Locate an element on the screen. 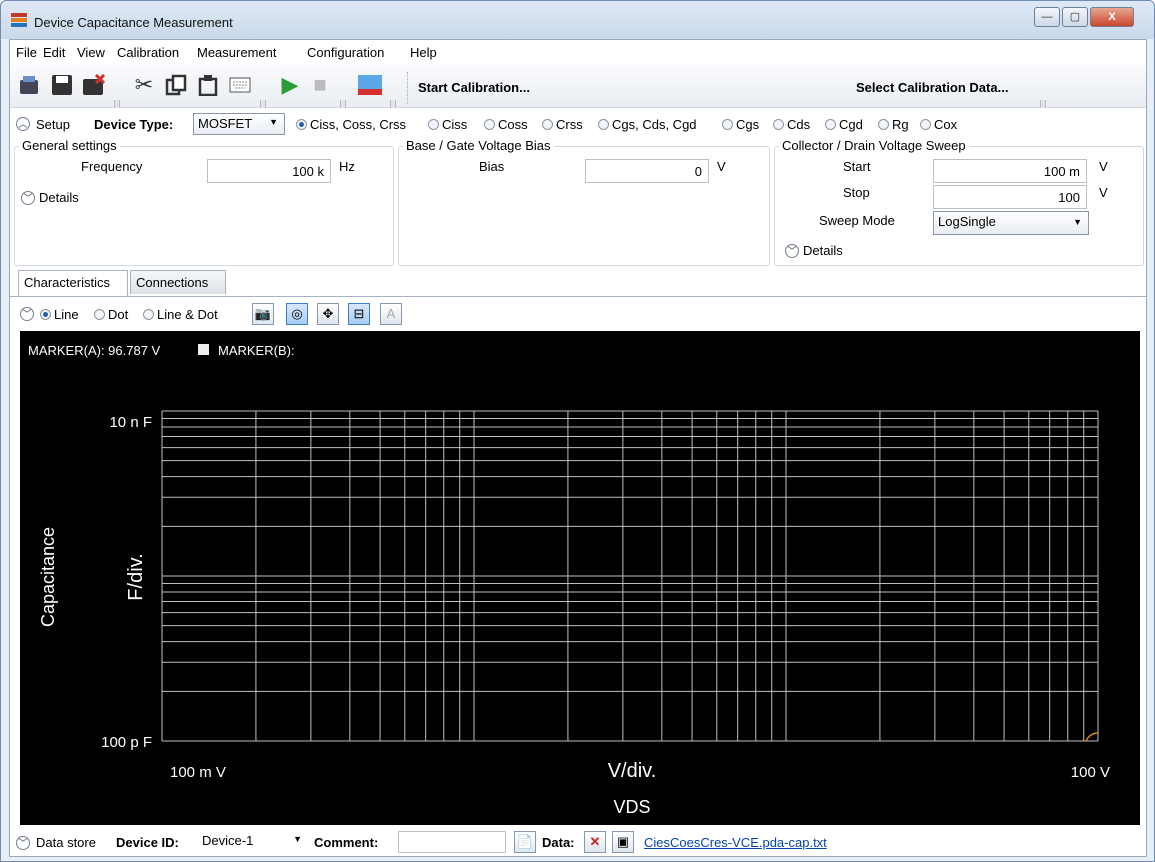 The height and width of the screenshot is (862, 1155). bias-field: 0 is located at coordinates (647, 171).